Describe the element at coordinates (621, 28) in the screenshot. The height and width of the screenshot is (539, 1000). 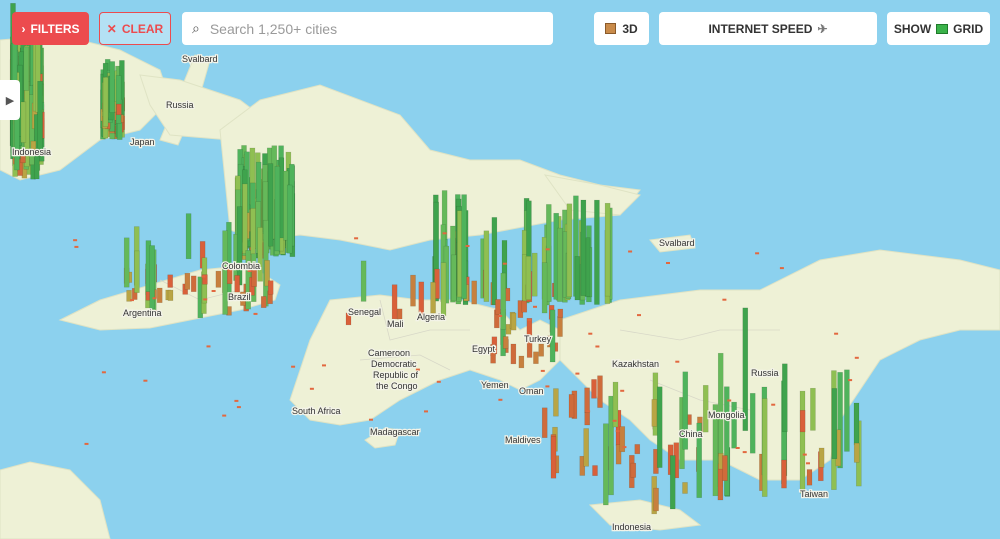
I see `view-3d-button: 3D` at that location.